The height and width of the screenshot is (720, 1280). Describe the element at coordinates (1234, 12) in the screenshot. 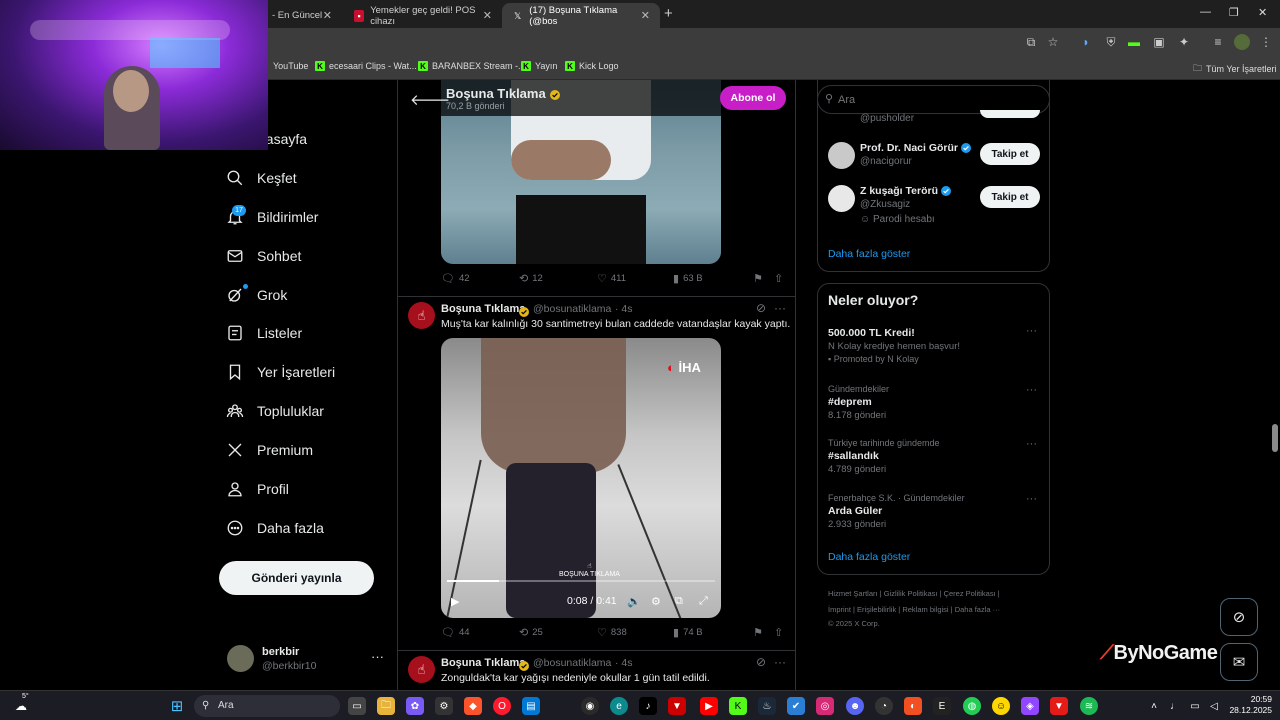

I see `restore-icon: ❐` at that location.